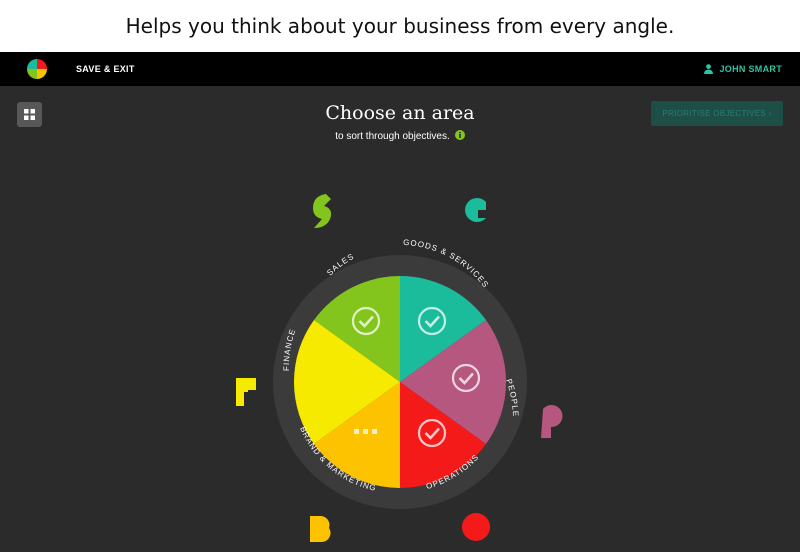 This screenshot has height=552, width=800. I want to click on goods-services-g-icon, so click(475, 210).